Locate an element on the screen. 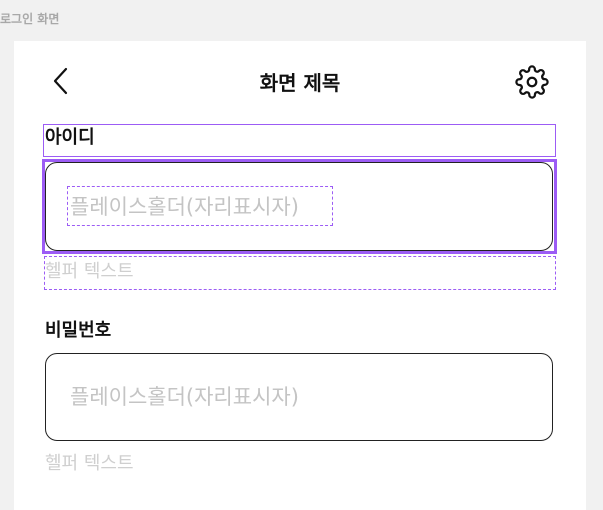  label-selection-outline is located at coordinates (299, 140).